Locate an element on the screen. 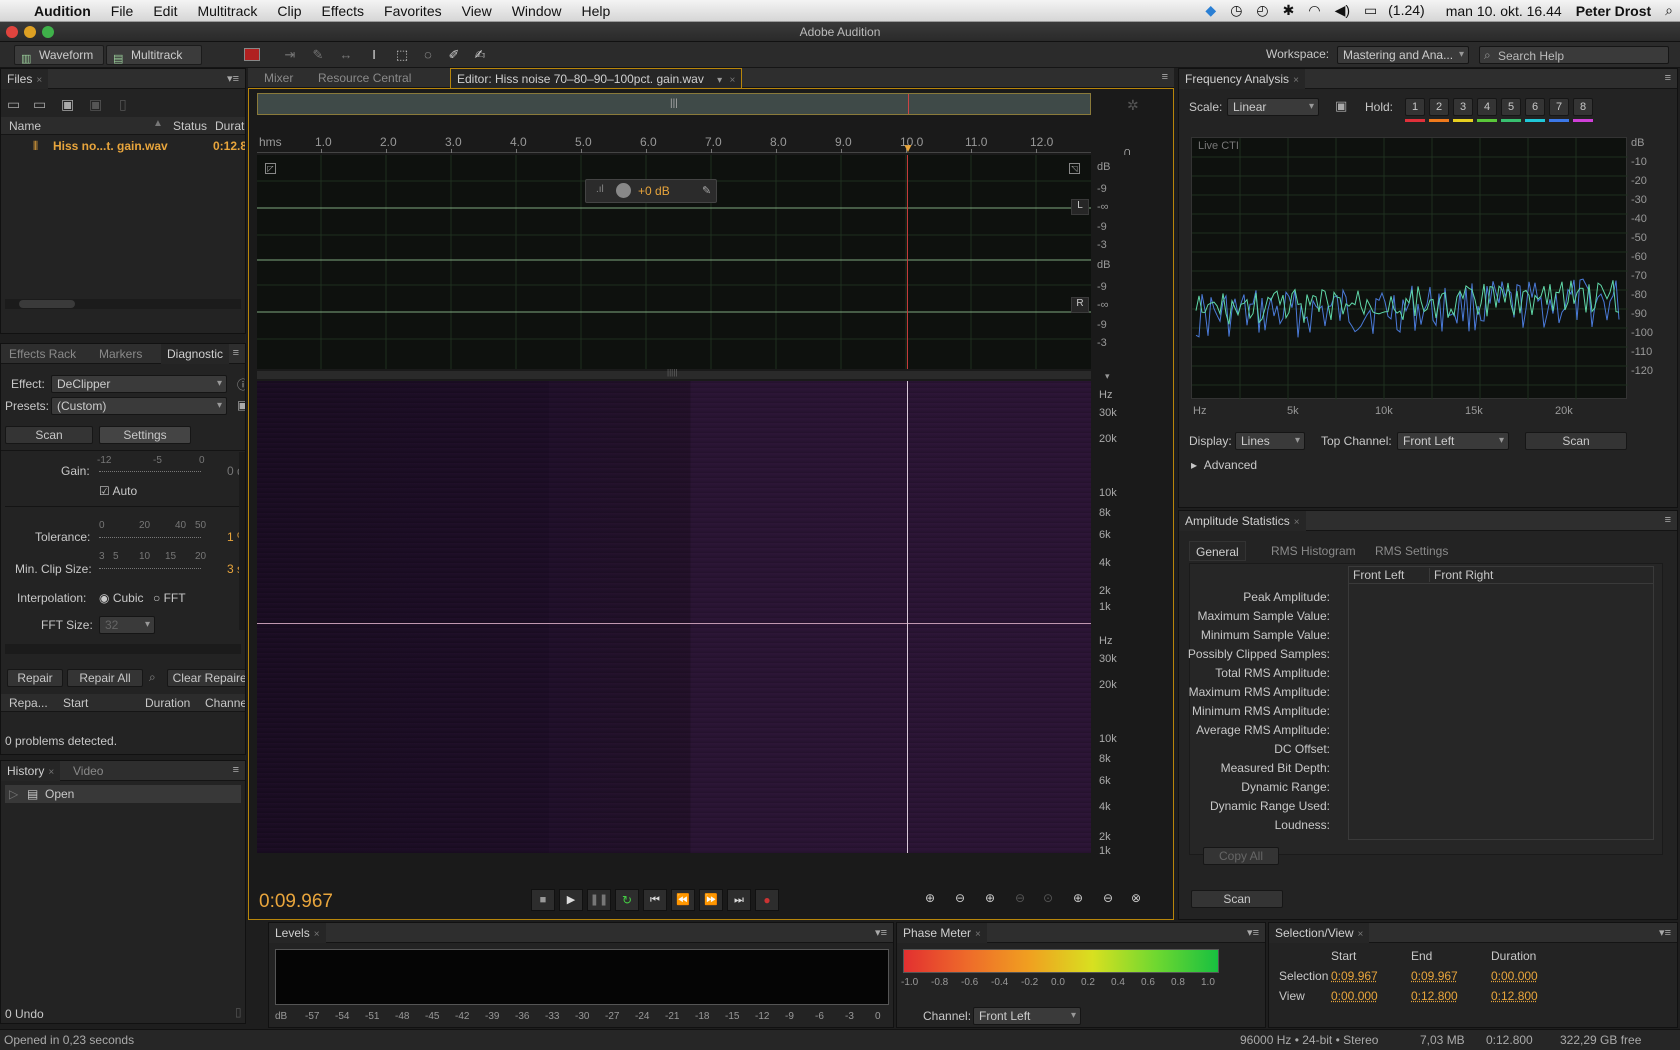 This screenshot has width=1680, height=1050. clipboard-icon: ▣ is located at coordinates (1341, 106).